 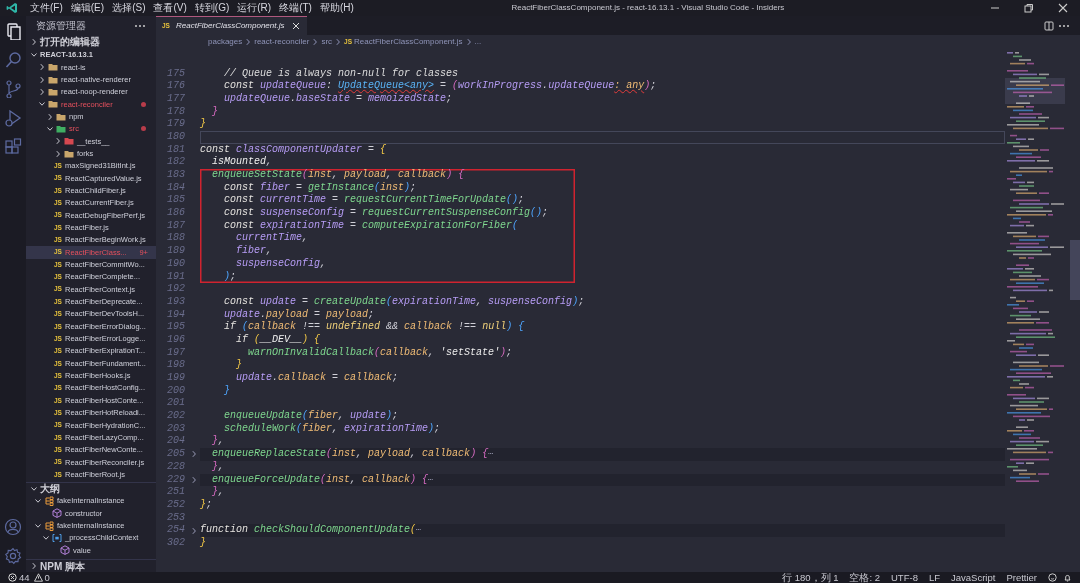 I want to click on line-number: 202, so click(x=175, y=416).